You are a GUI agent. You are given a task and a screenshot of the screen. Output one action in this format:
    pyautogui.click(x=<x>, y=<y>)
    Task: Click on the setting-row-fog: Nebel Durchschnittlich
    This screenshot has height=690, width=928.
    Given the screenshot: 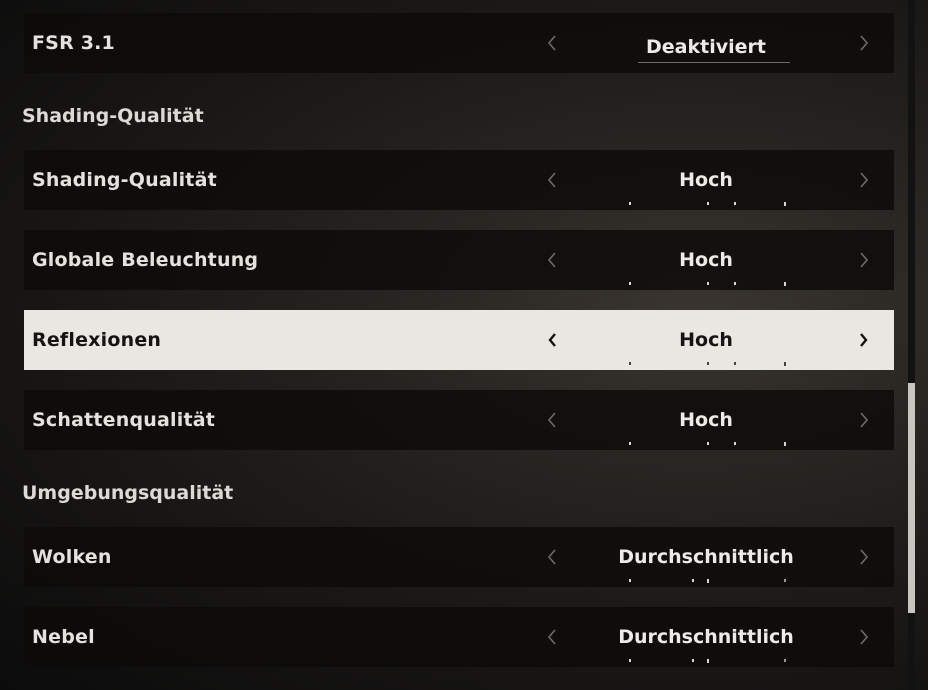 What is the action you would take?
    pyautogui.click(x=459, y=637)
    